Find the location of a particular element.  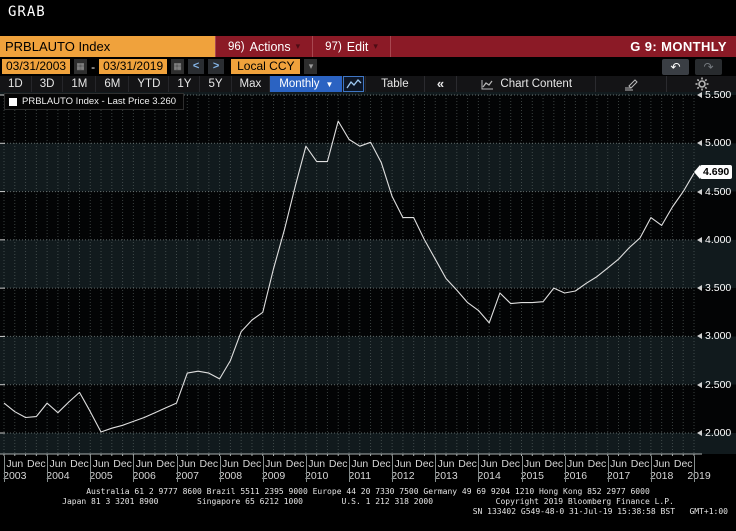

annotate-button is located at coordinates (630, 84).